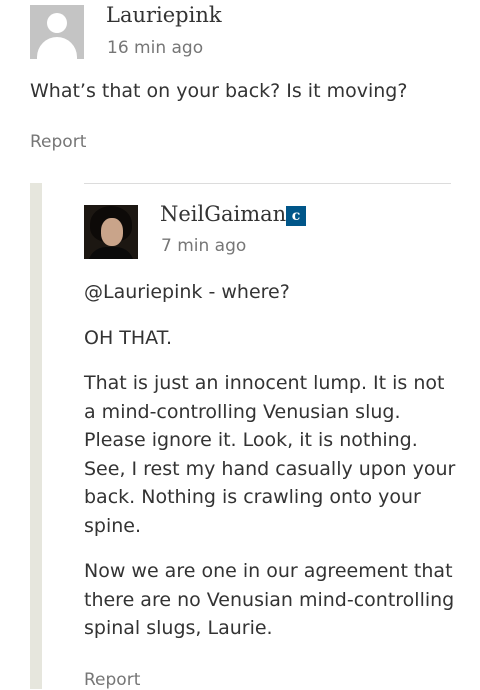  Describe the element at coordinates (296, 216) in the screenshot. I see `staff-badge-icon: c` at that location.